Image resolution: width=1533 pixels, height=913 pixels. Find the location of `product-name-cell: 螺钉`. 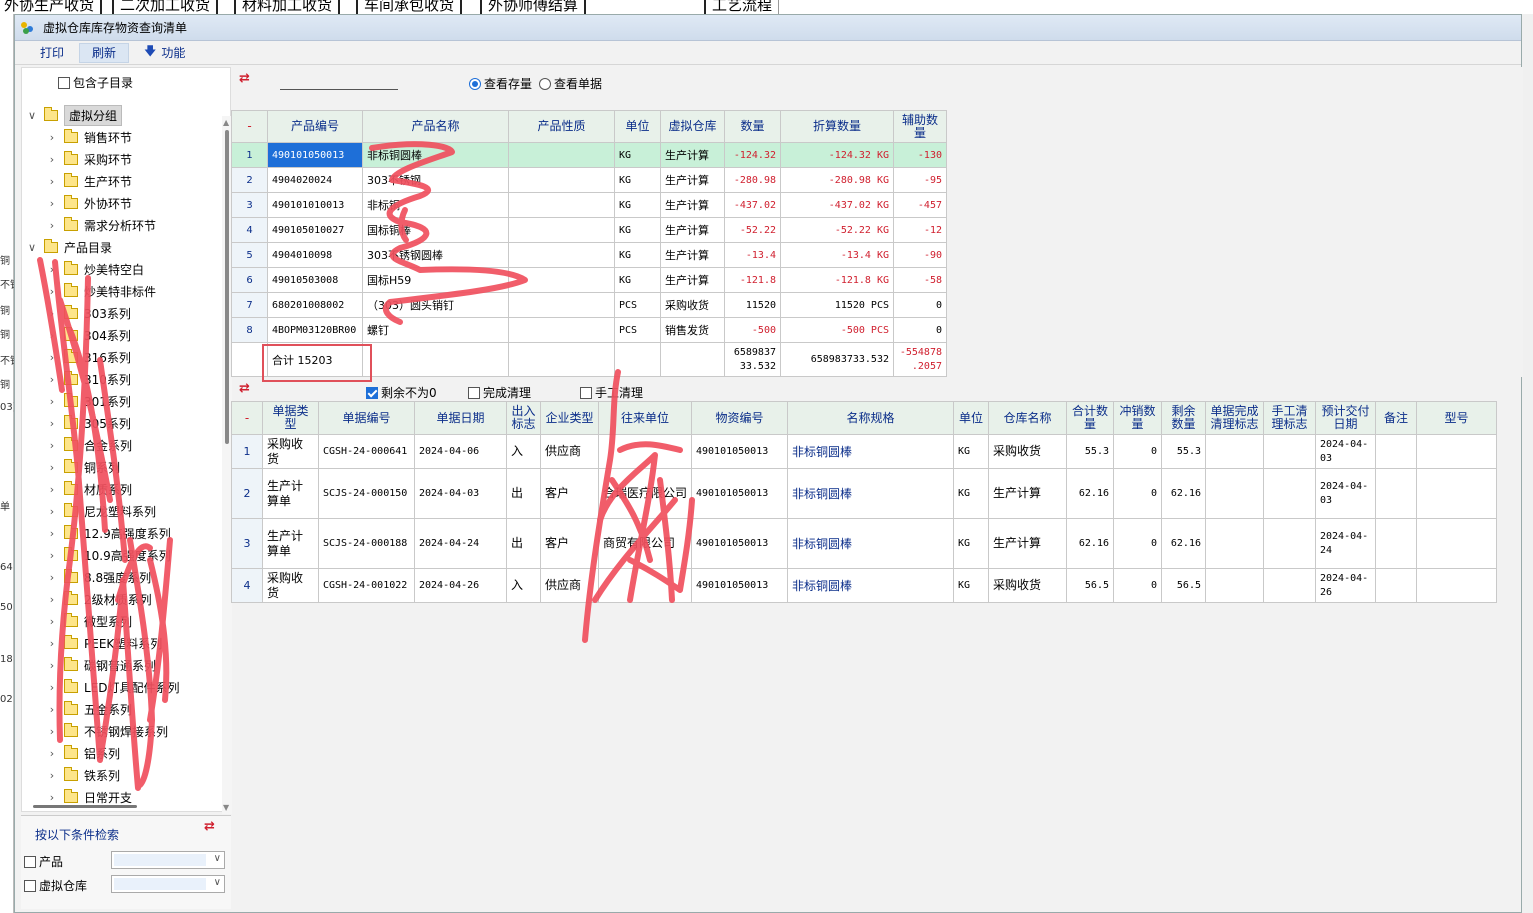

product-name-cell: 螺钉 is located at coordinates (435, 330).